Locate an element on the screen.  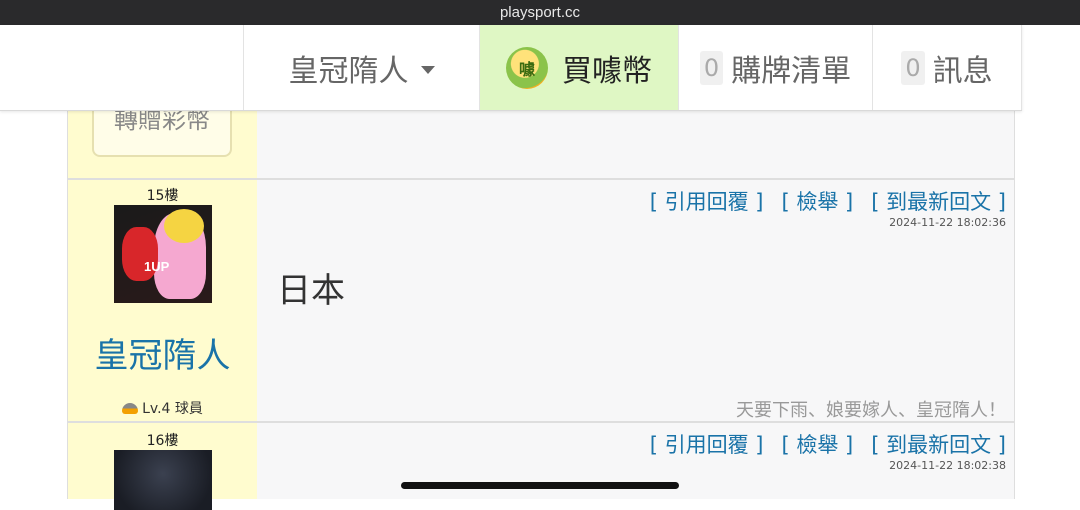
user-level: Lv.4 球員 is located at coordinates (162, 408).